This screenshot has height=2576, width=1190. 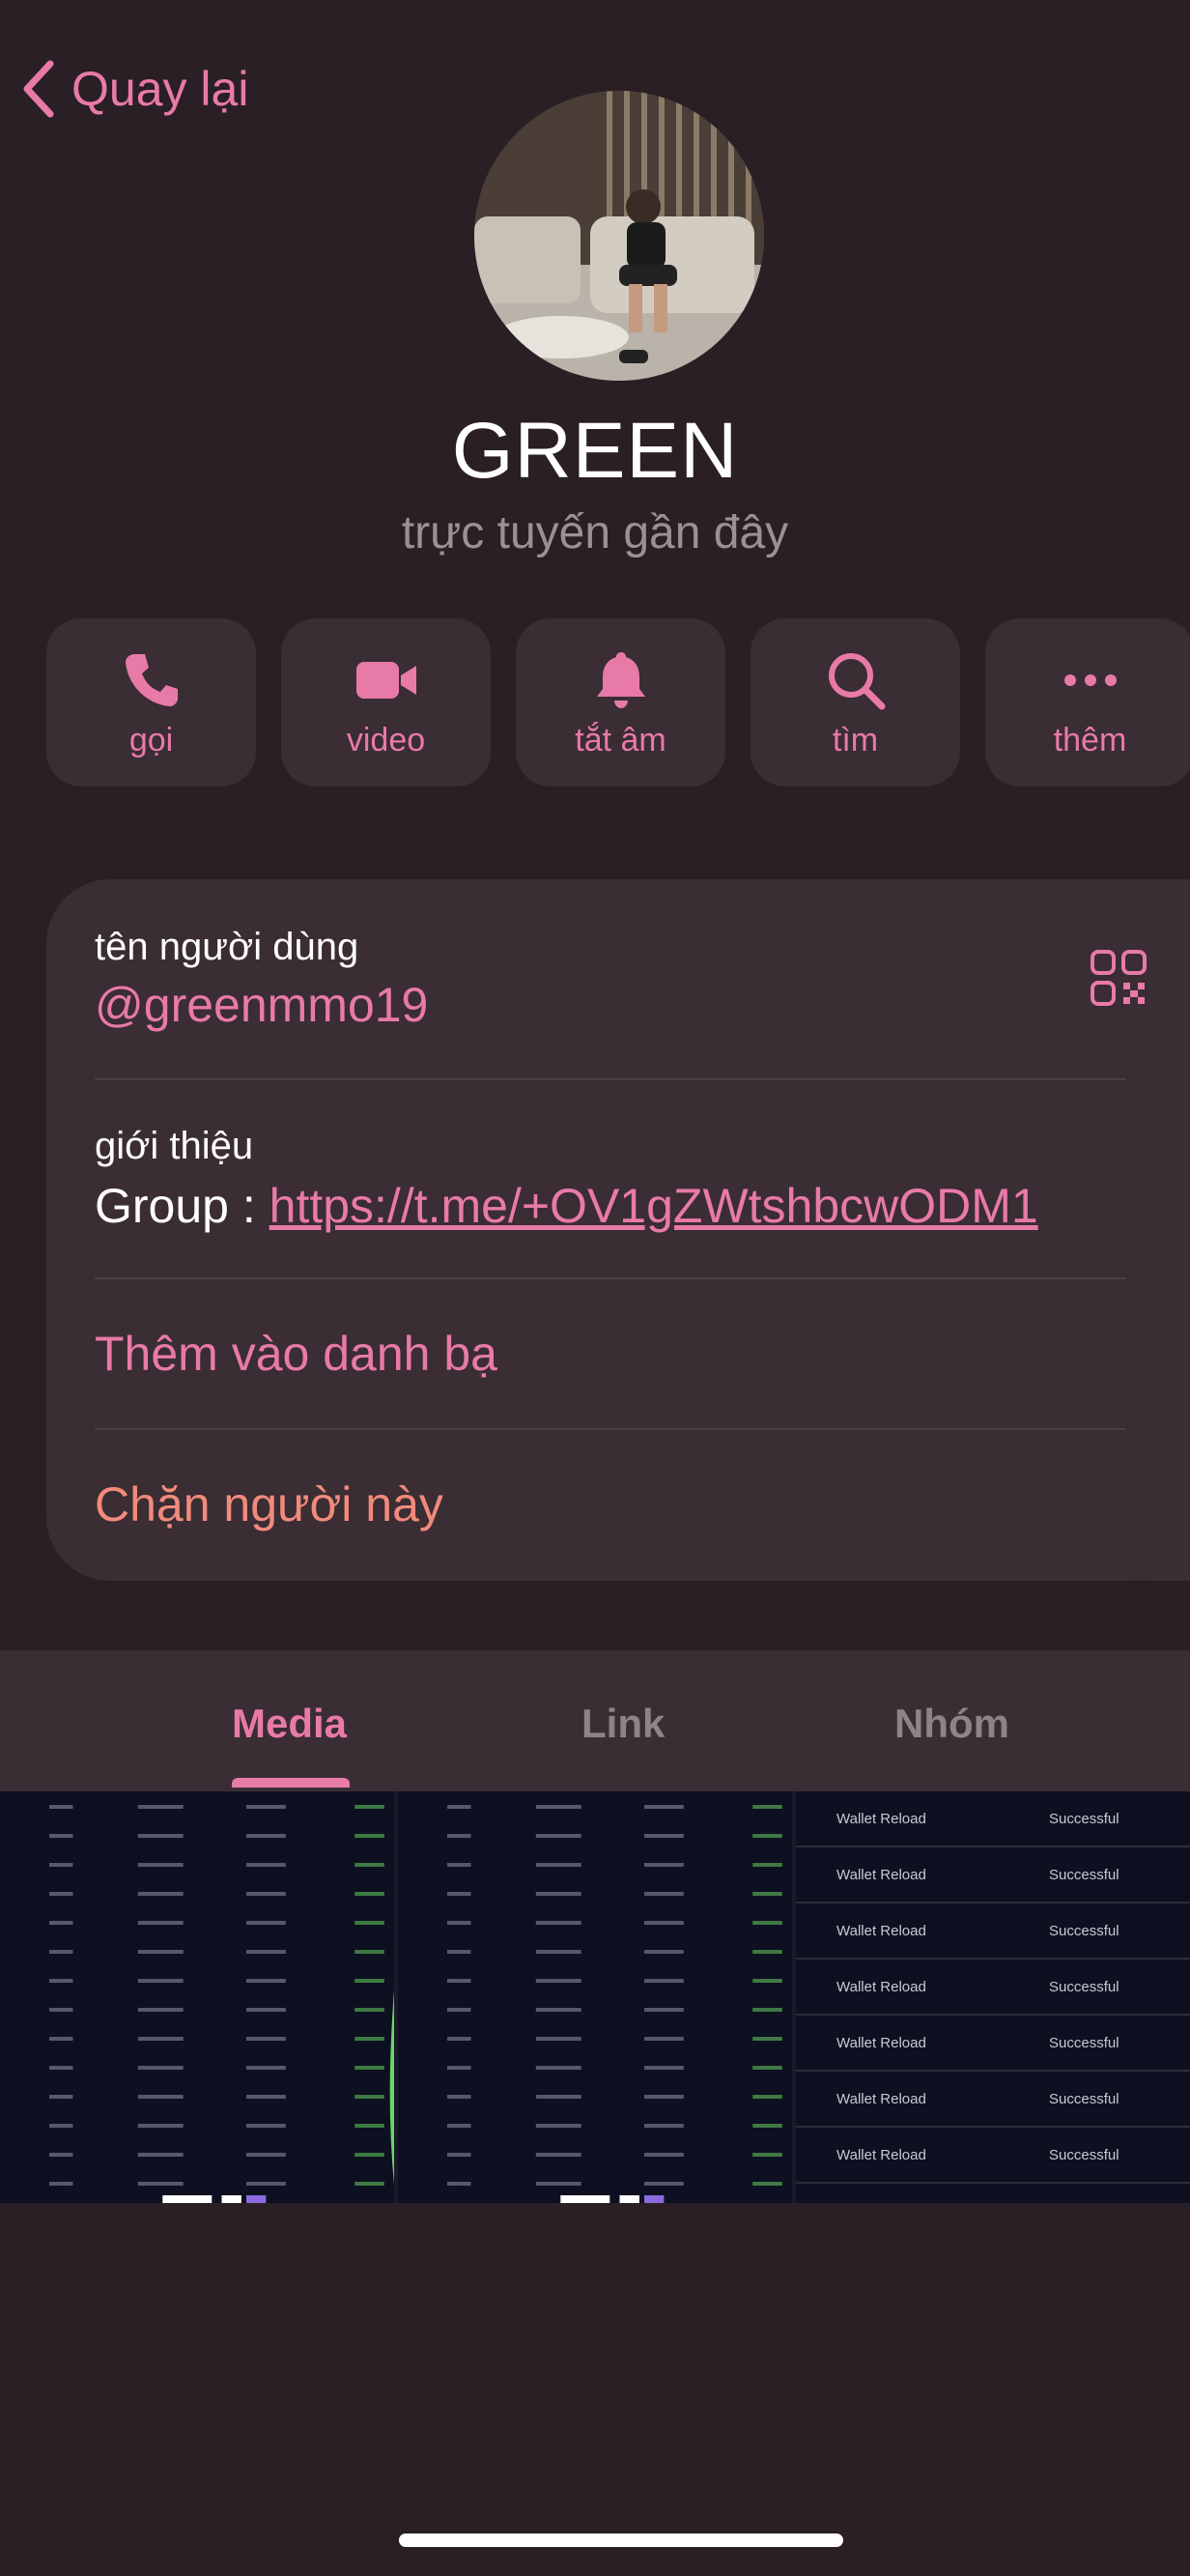 I want to click on chevron-left-icon, so click(x=38, y=89).